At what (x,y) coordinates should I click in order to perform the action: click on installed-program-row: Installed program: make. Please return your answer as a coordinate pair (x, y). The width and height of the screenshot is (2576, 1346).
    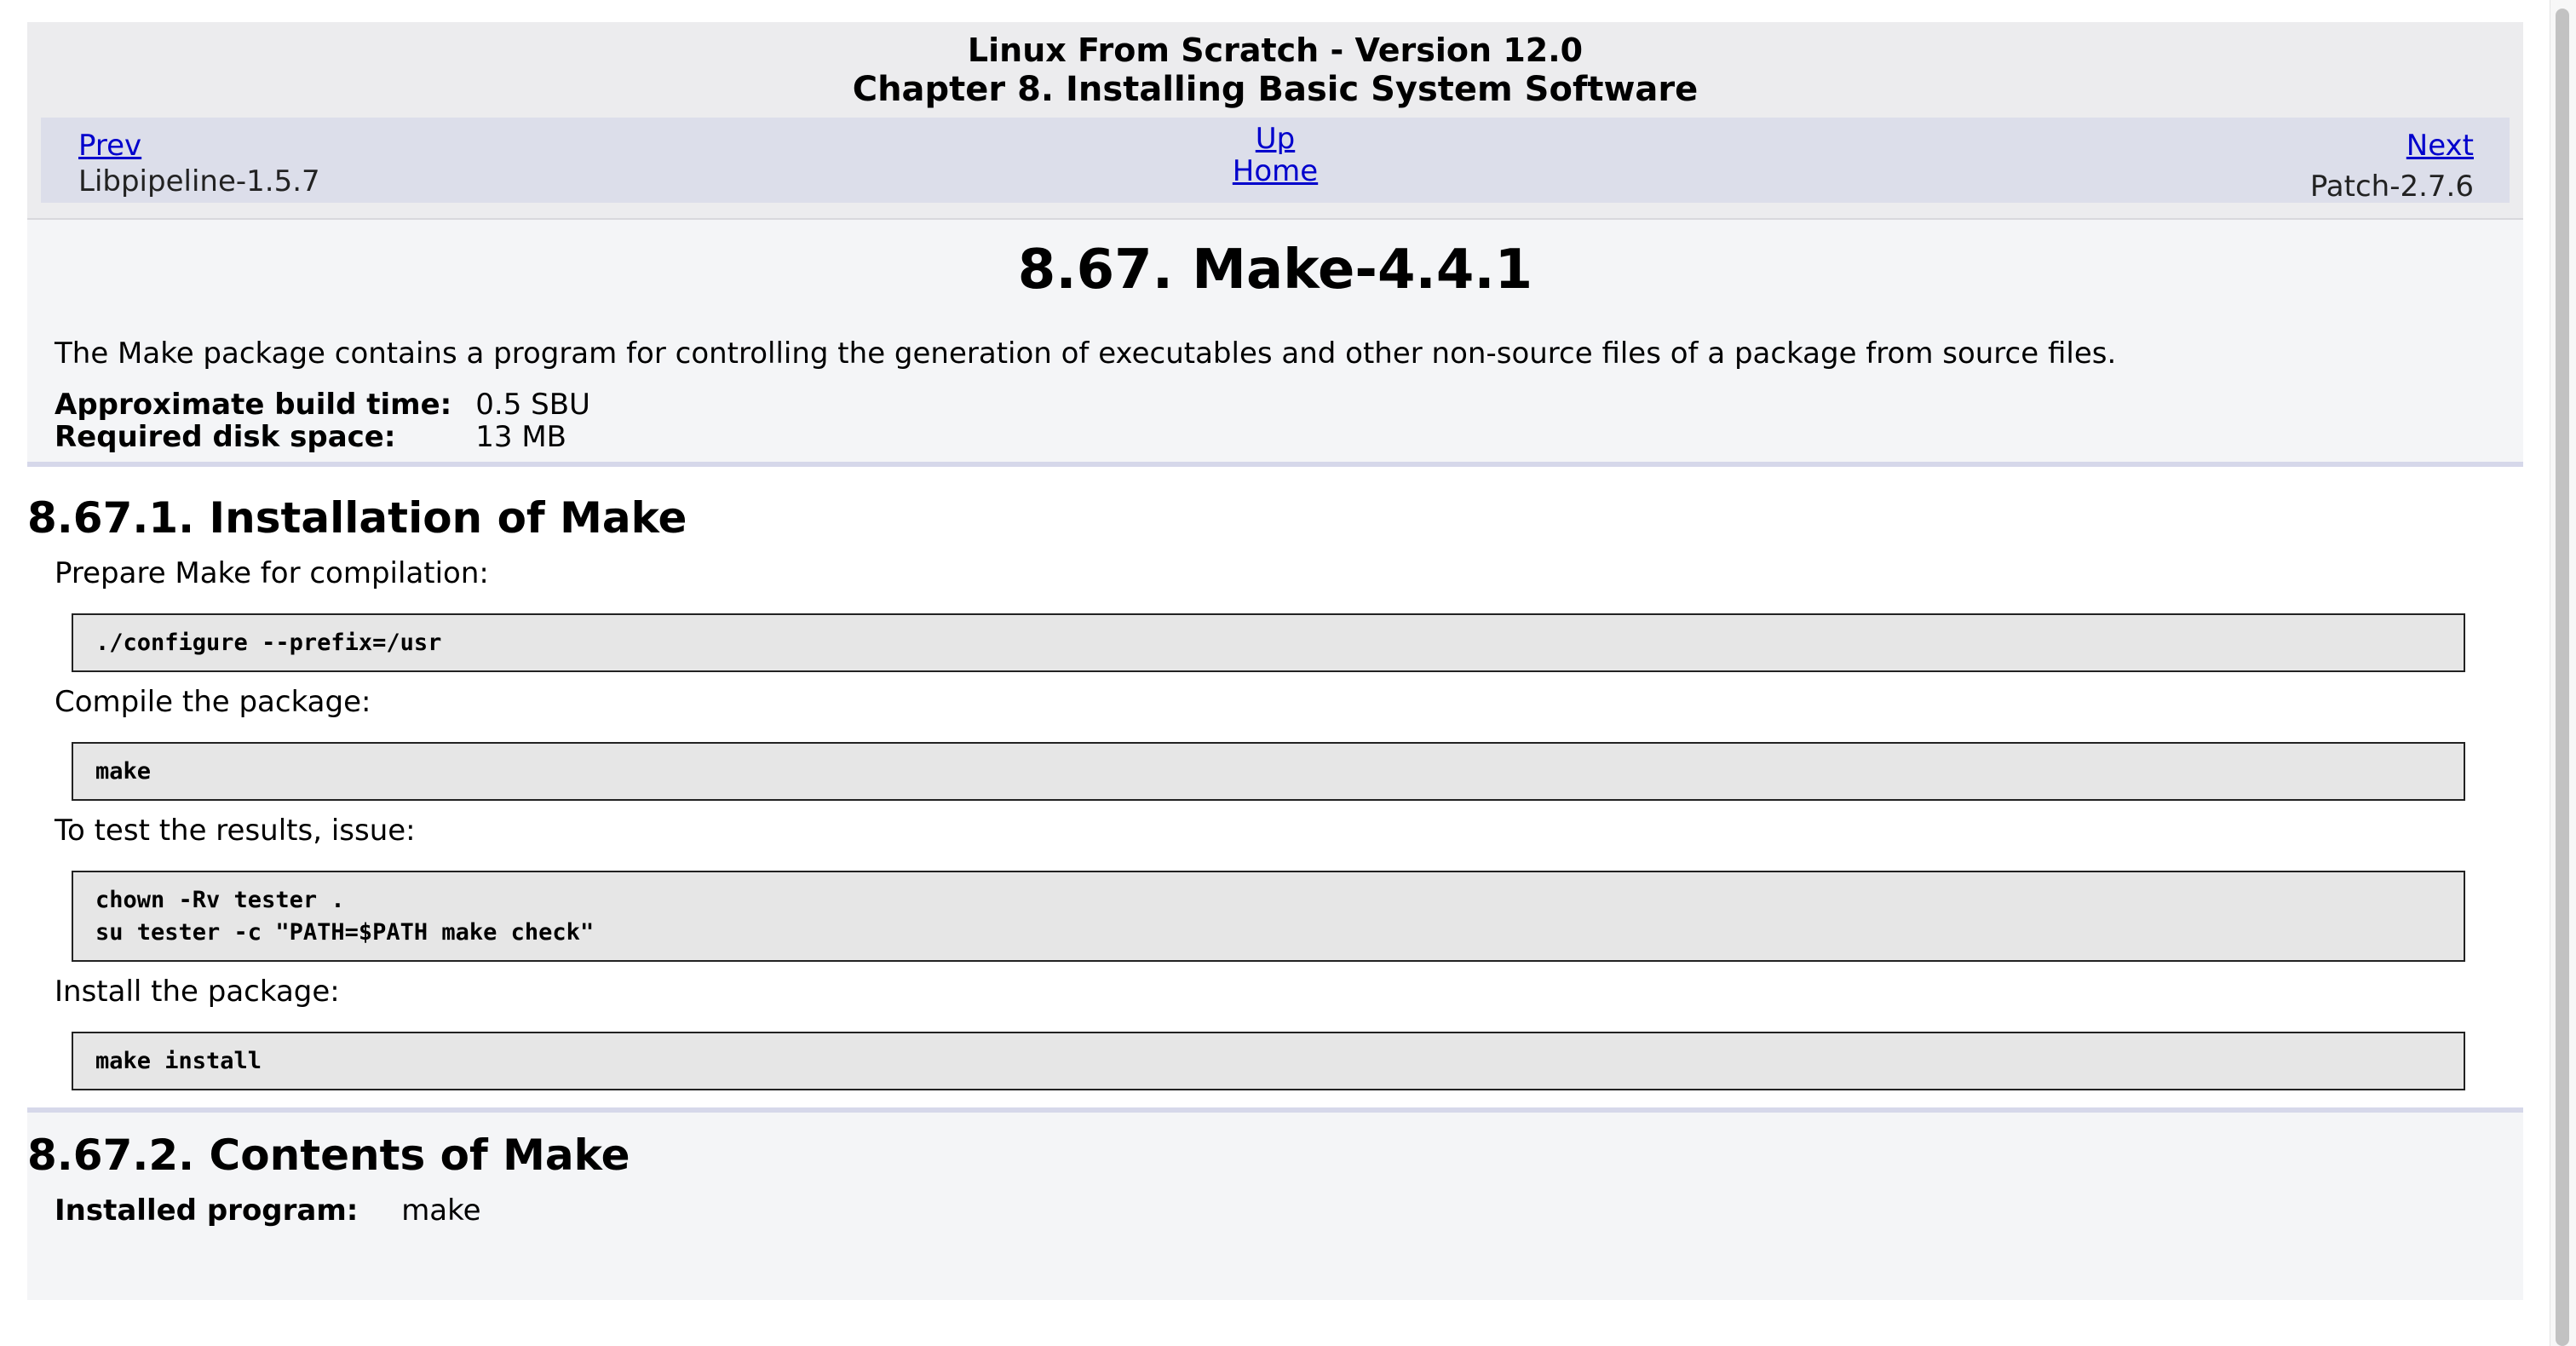
    Looking at the image, I should click on (1289, 1210).